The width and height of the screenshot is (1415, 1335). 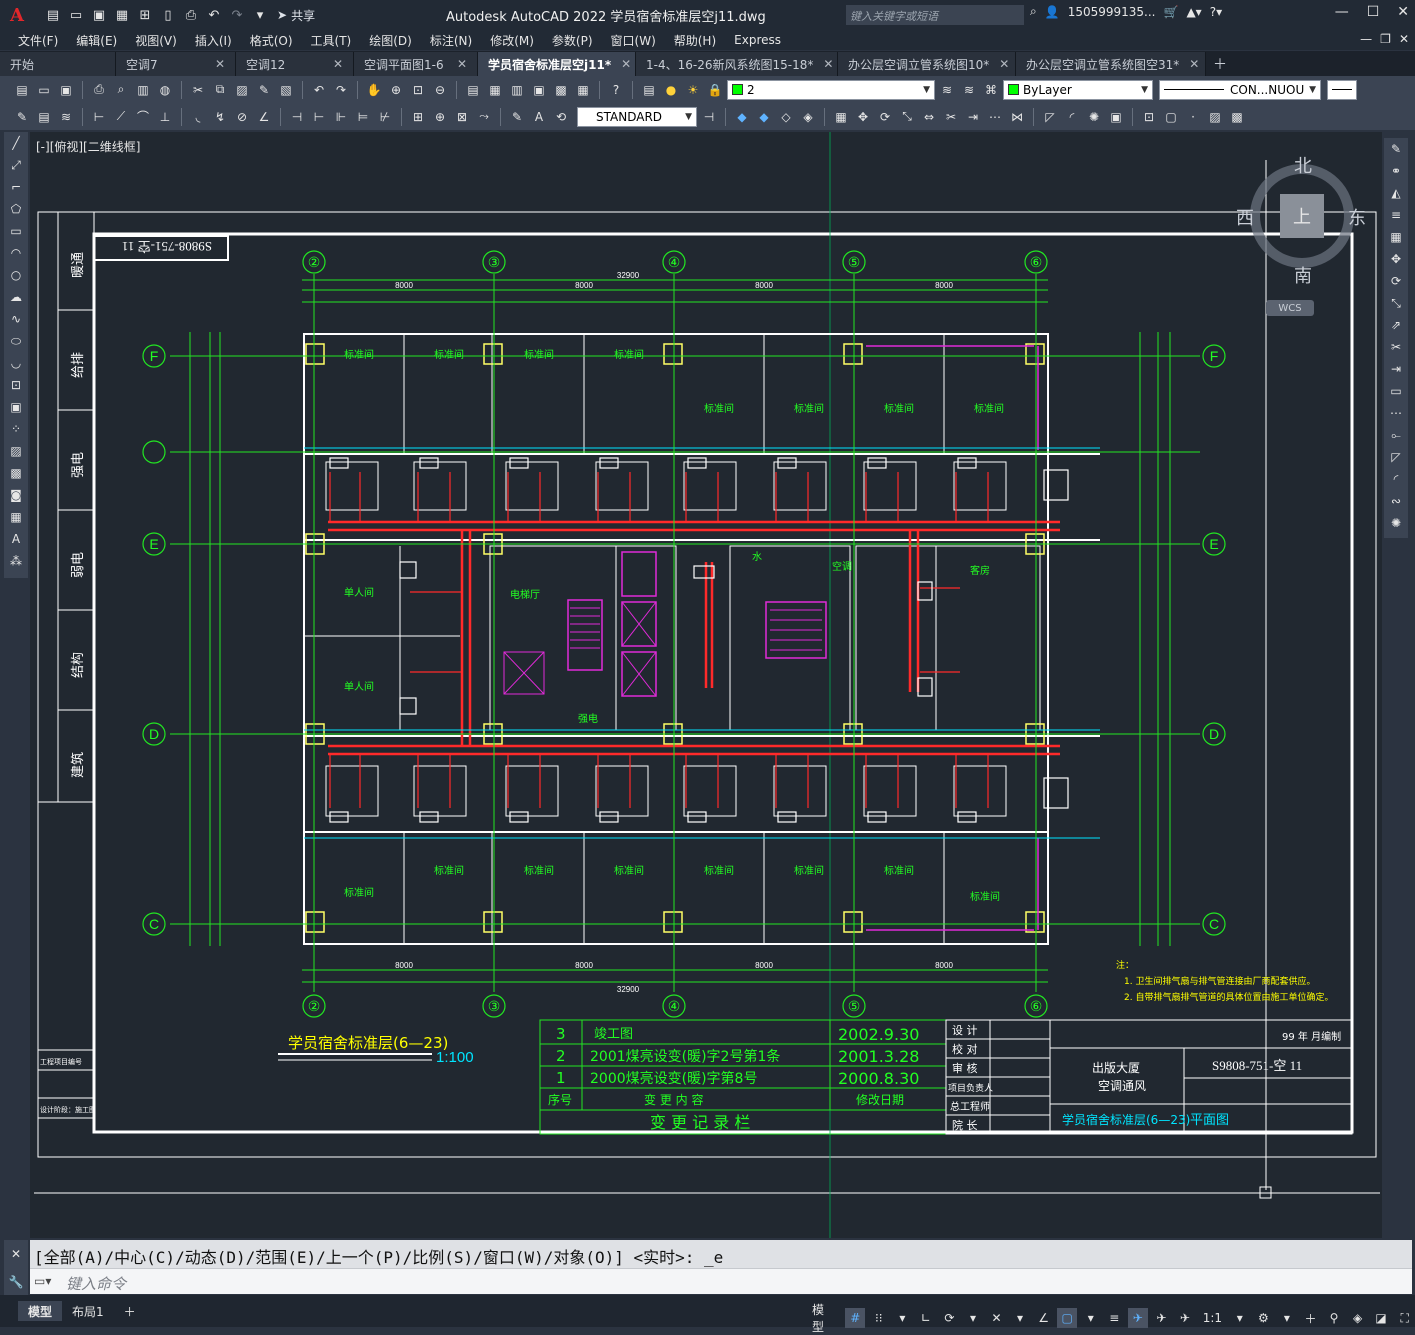 What do you see at coordinates (561, 90) in the screenshot?
I see `markup-icon: ▩` at bounding box center [561, 90].